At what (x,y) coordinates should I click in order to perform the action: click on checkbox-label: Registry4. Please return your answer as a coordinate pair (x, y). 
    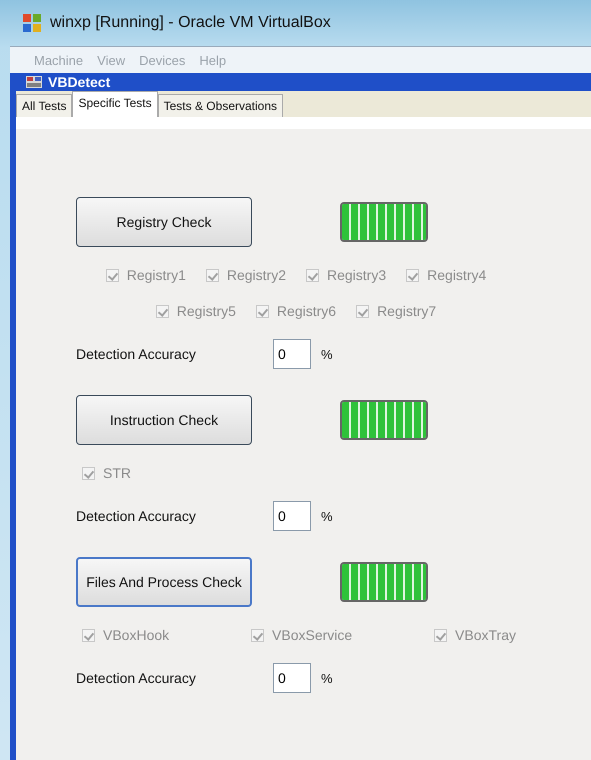
    Looking at the image, I should click on (456, 275).